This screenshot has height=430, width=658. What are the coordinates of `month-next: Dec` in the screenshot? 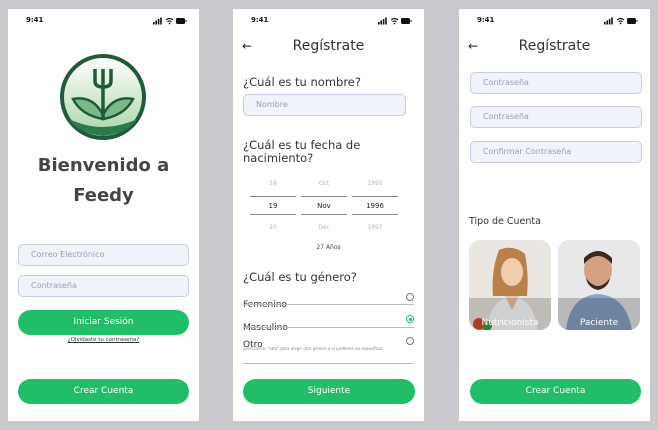 It's located at (324, 227).